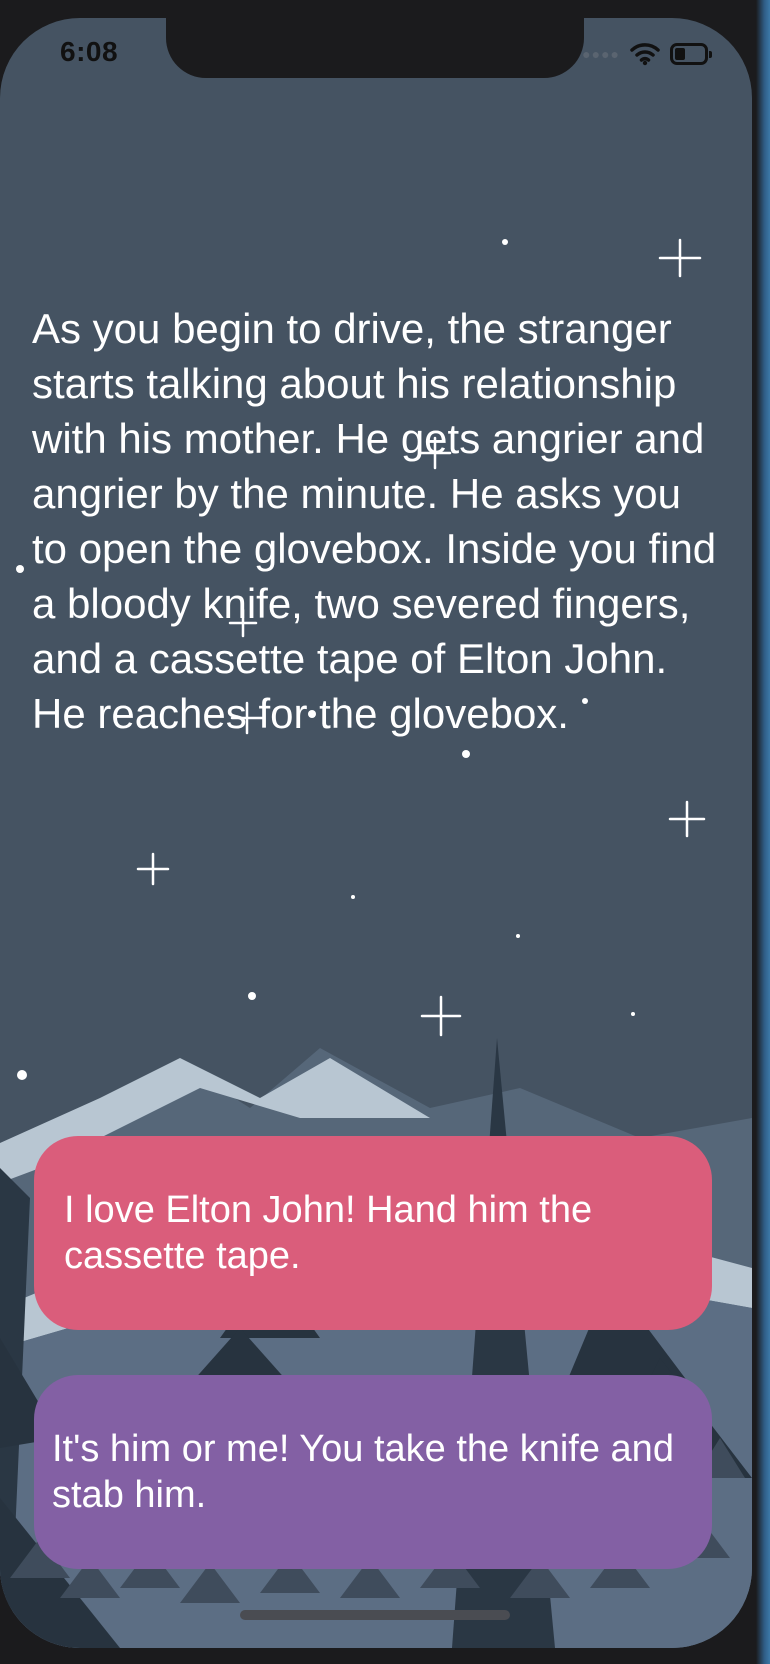  Describe the element at coordinates (763, 832) in the screenshot. I see `device-edge` at that location.